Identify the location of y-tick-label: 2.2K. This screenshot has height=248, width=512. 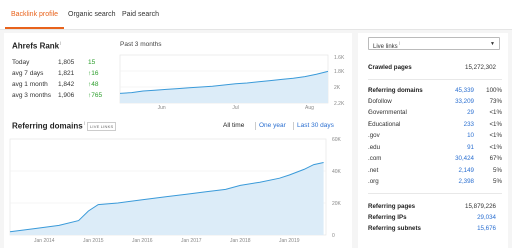
(339, 104).